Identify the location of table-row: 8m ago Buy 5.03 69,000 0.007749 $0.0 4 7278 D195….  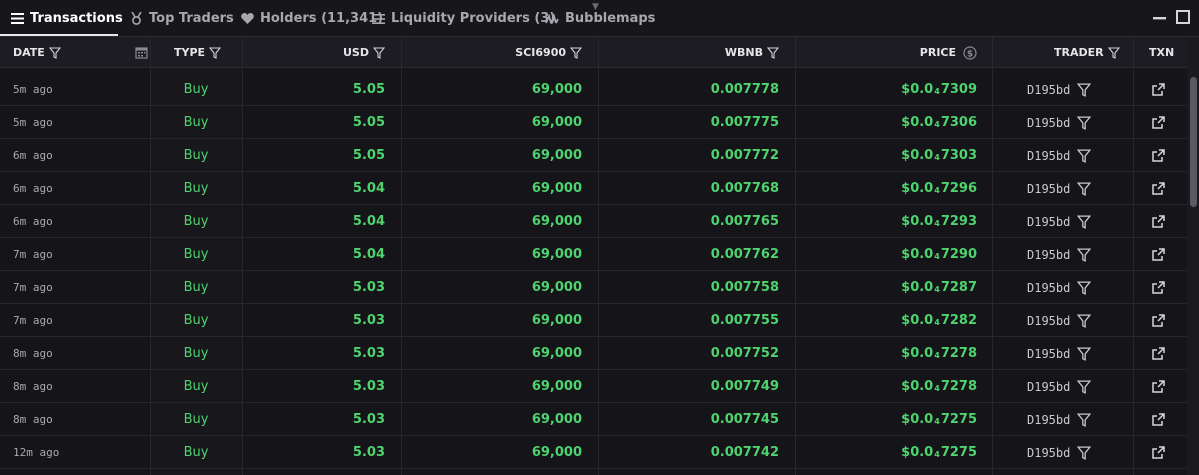
(593, 386).